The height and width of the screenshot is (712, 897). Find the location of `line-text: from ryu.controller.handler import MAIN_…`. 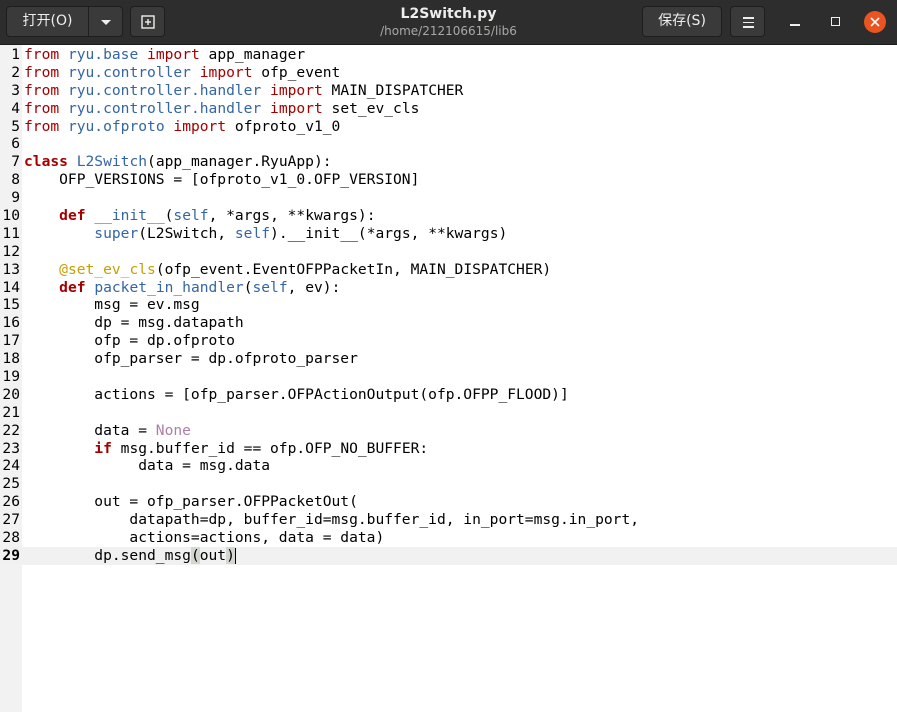

line-text: from ryu.controller.handler import MAIN_… is located at coordinates (243, 91).